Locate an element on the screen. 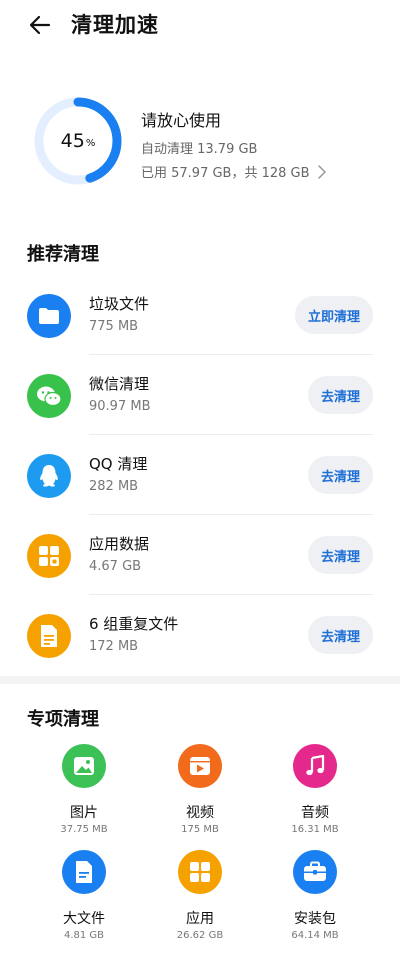 This screenshot has height=959, width=400. grid-item-images: 图片 37.75 MB is located at coordinates (84, 789).